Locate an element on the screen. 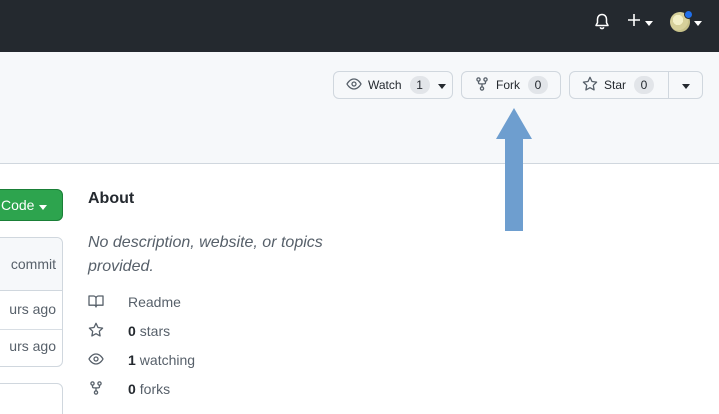 The image size is (719, 414). stars-label: stars is located at coordinates (155, 331).